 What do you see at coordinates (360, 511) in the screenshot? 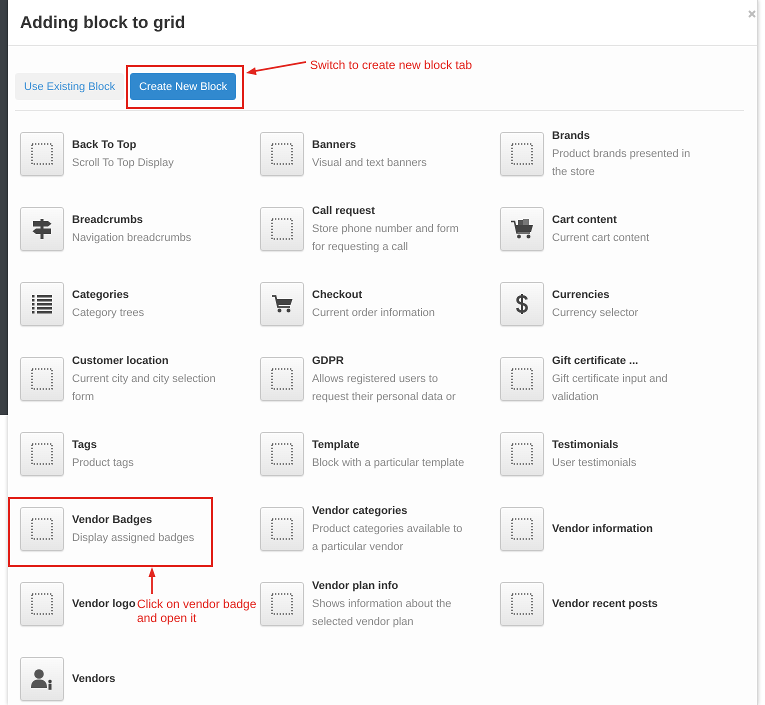
I see `block-title: Vendor categories` at bounding box center [360, 511].